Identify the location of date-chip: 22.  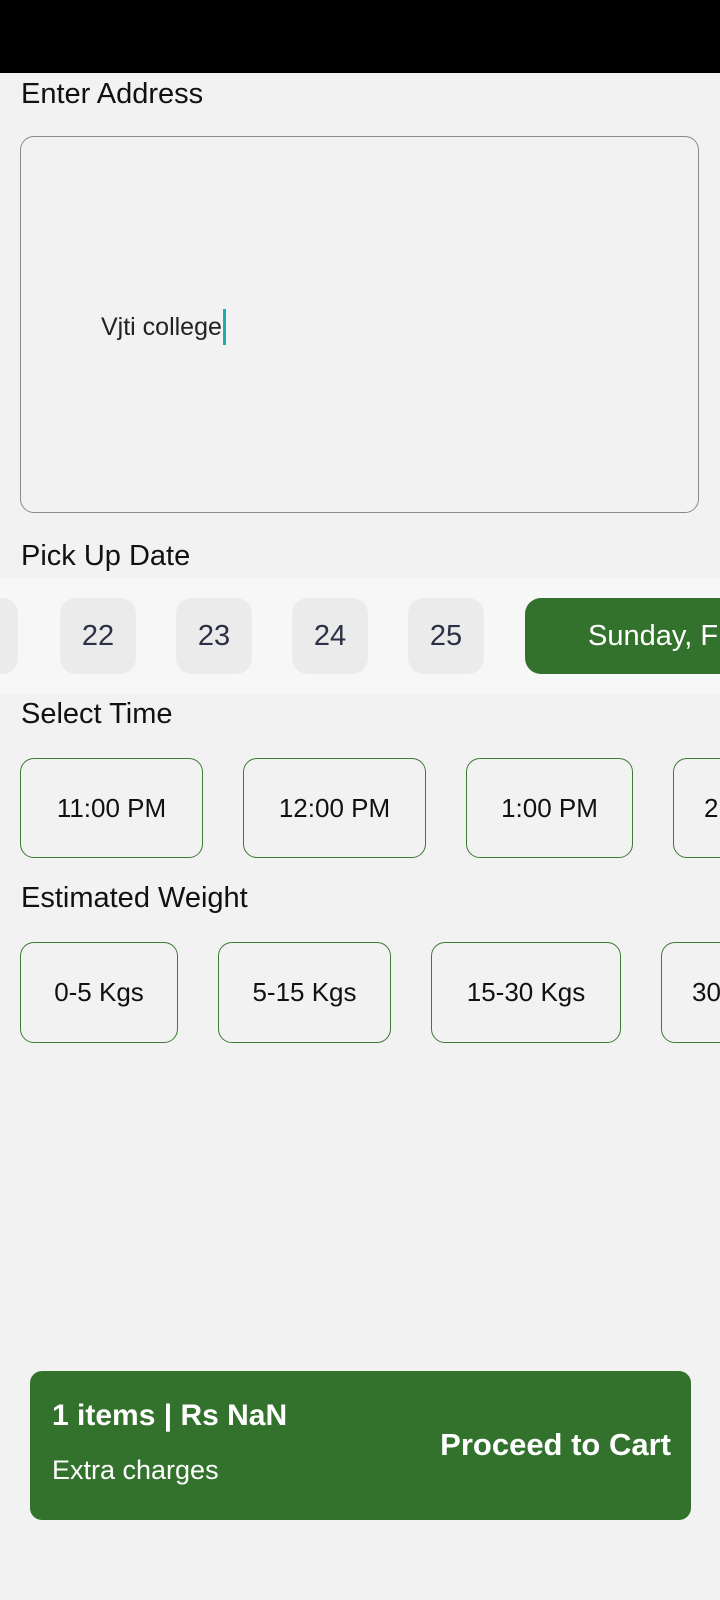
(98, 636).